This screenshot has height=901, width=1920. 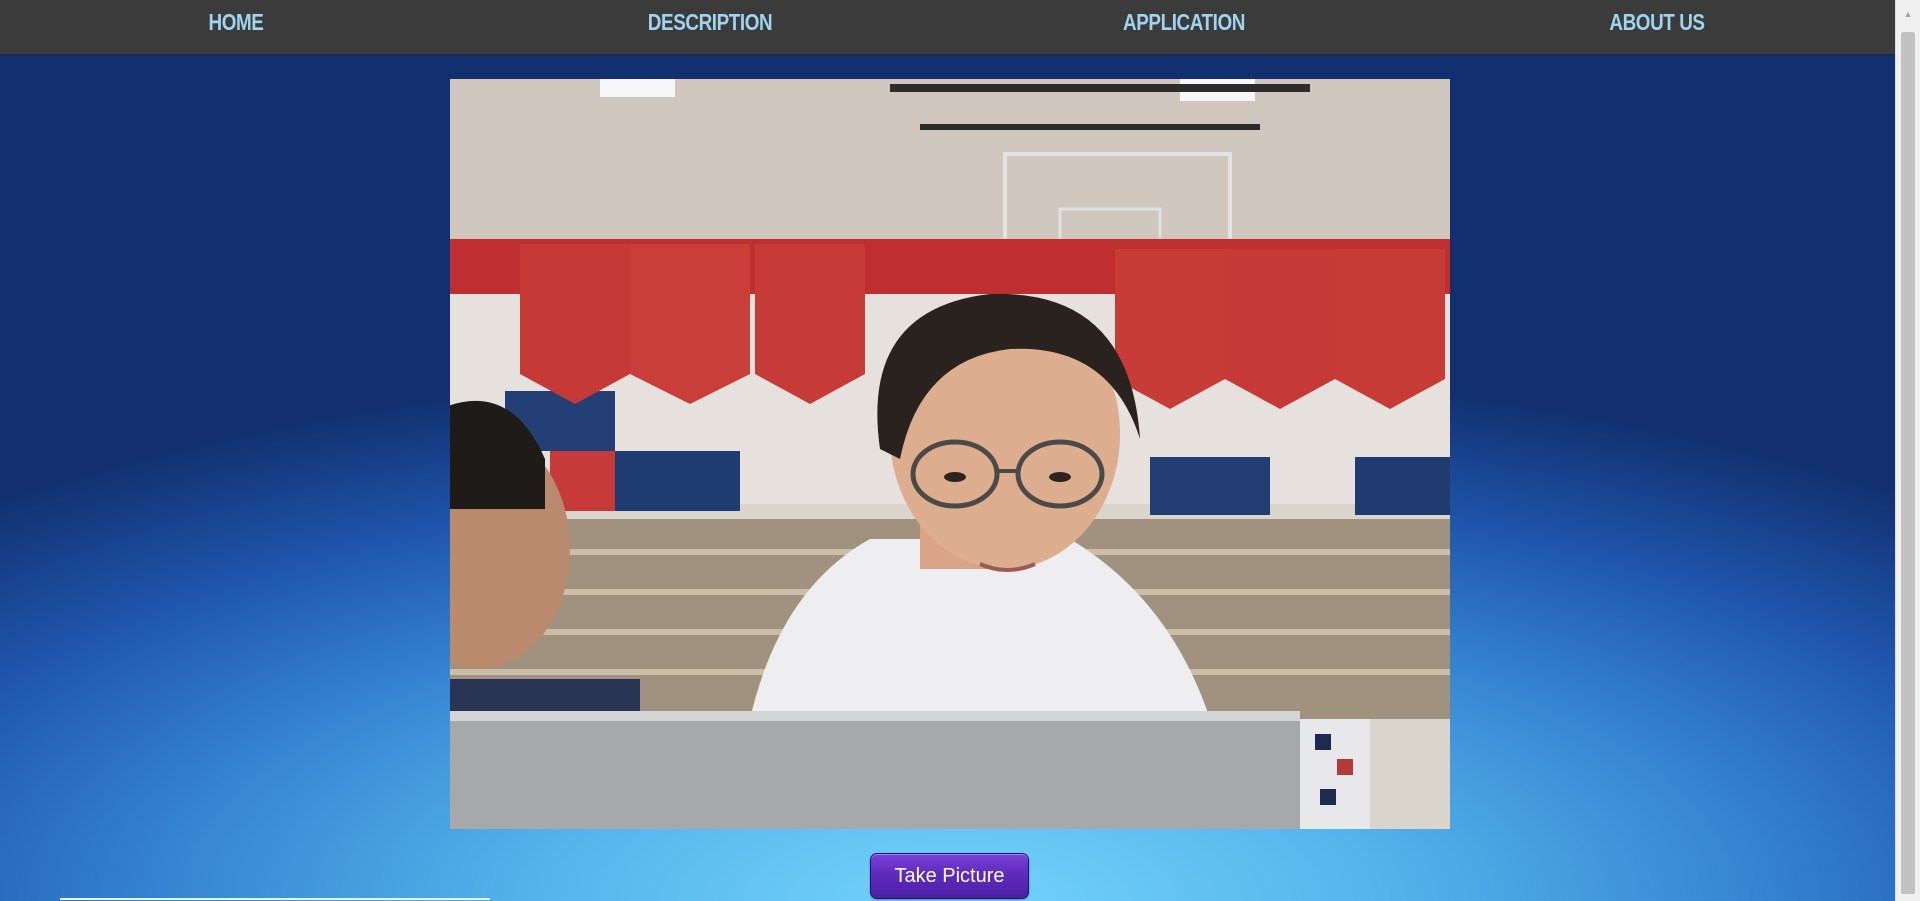 I want to click on nav-about-us-link: ABOUT US, so click(x=1657, y=22).